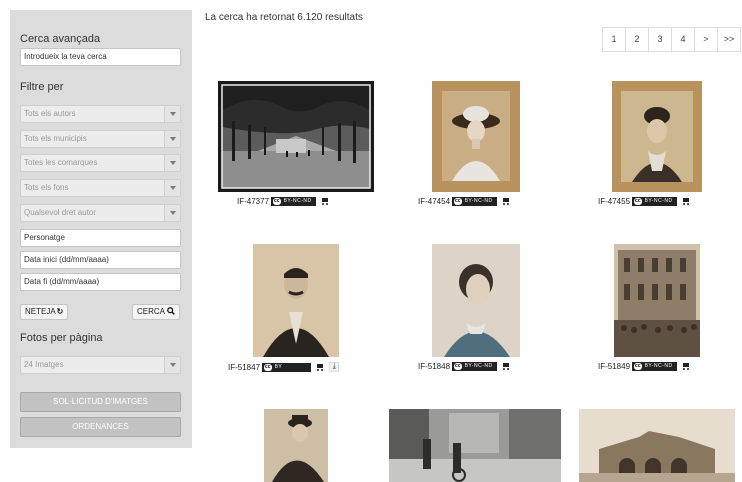 The width and height of the screenshot is (742, 482). Describe the element at coordinates (100, 402) in the screenshot. I see `image-request-button: SOL·LICITUD D'IMATGES` at that location.